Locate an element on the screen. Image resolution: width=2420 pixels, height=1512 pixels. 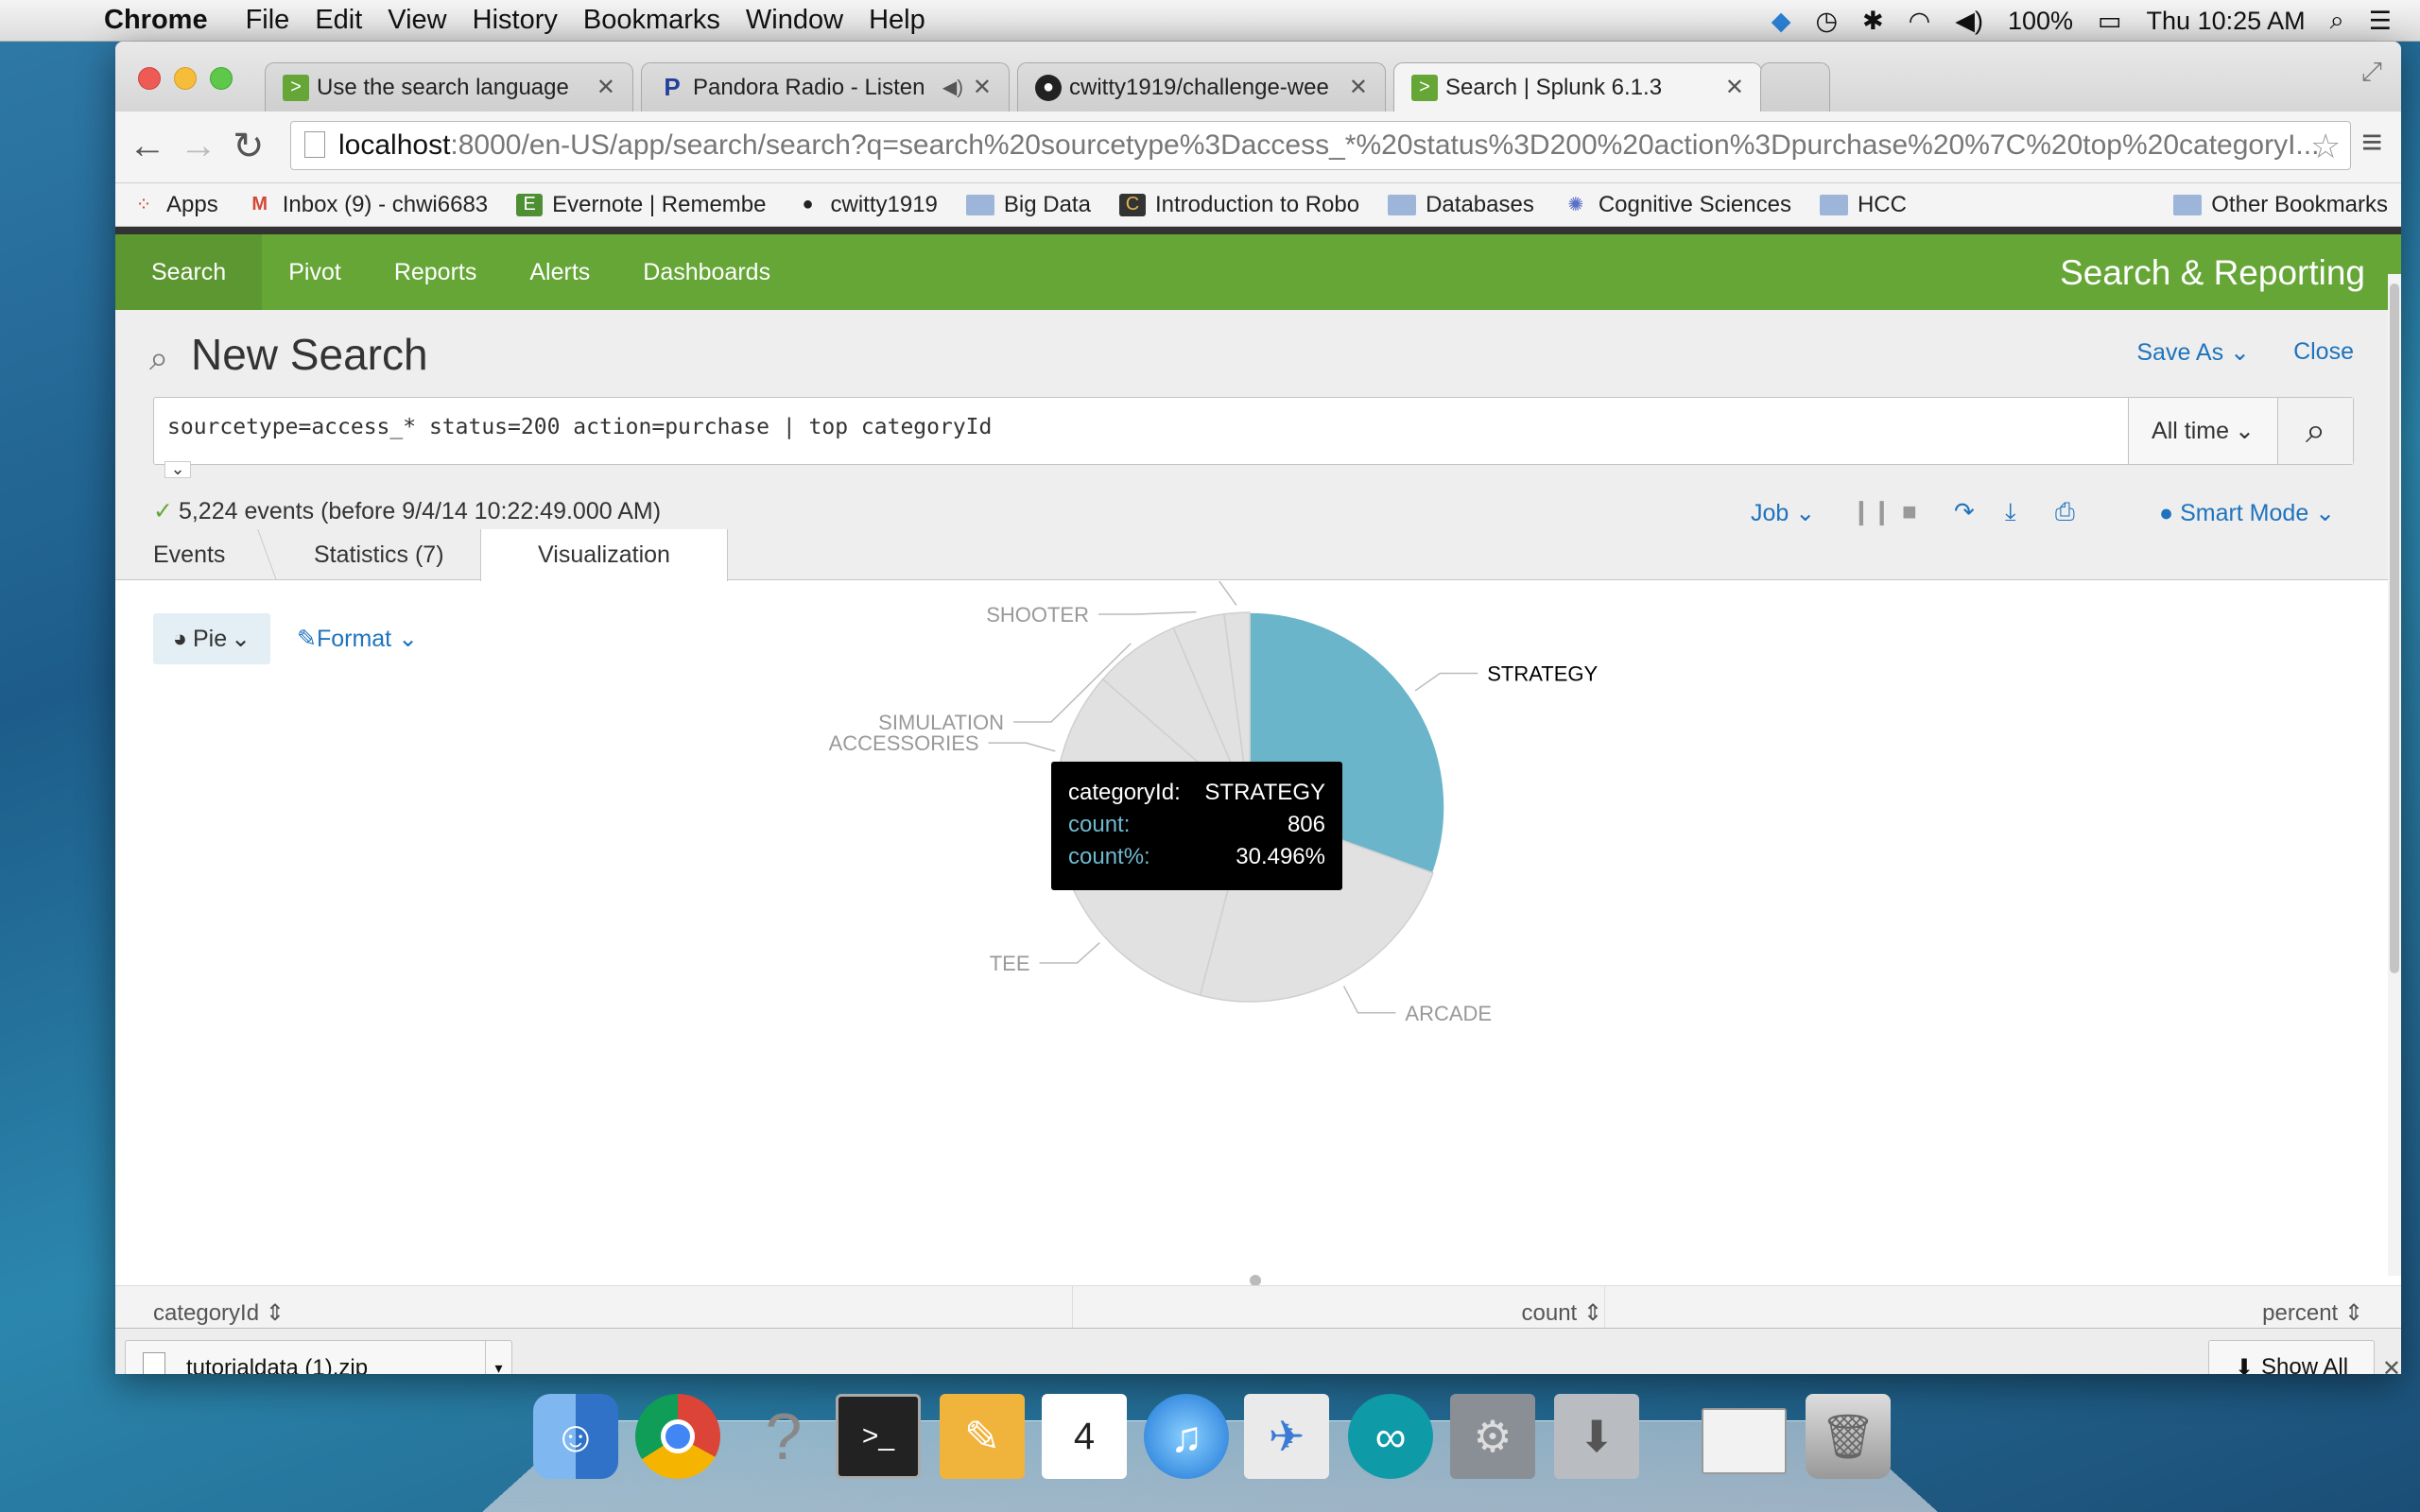
close-download-shelf-icon: ✕ is located at coordinates (2391, 1364).